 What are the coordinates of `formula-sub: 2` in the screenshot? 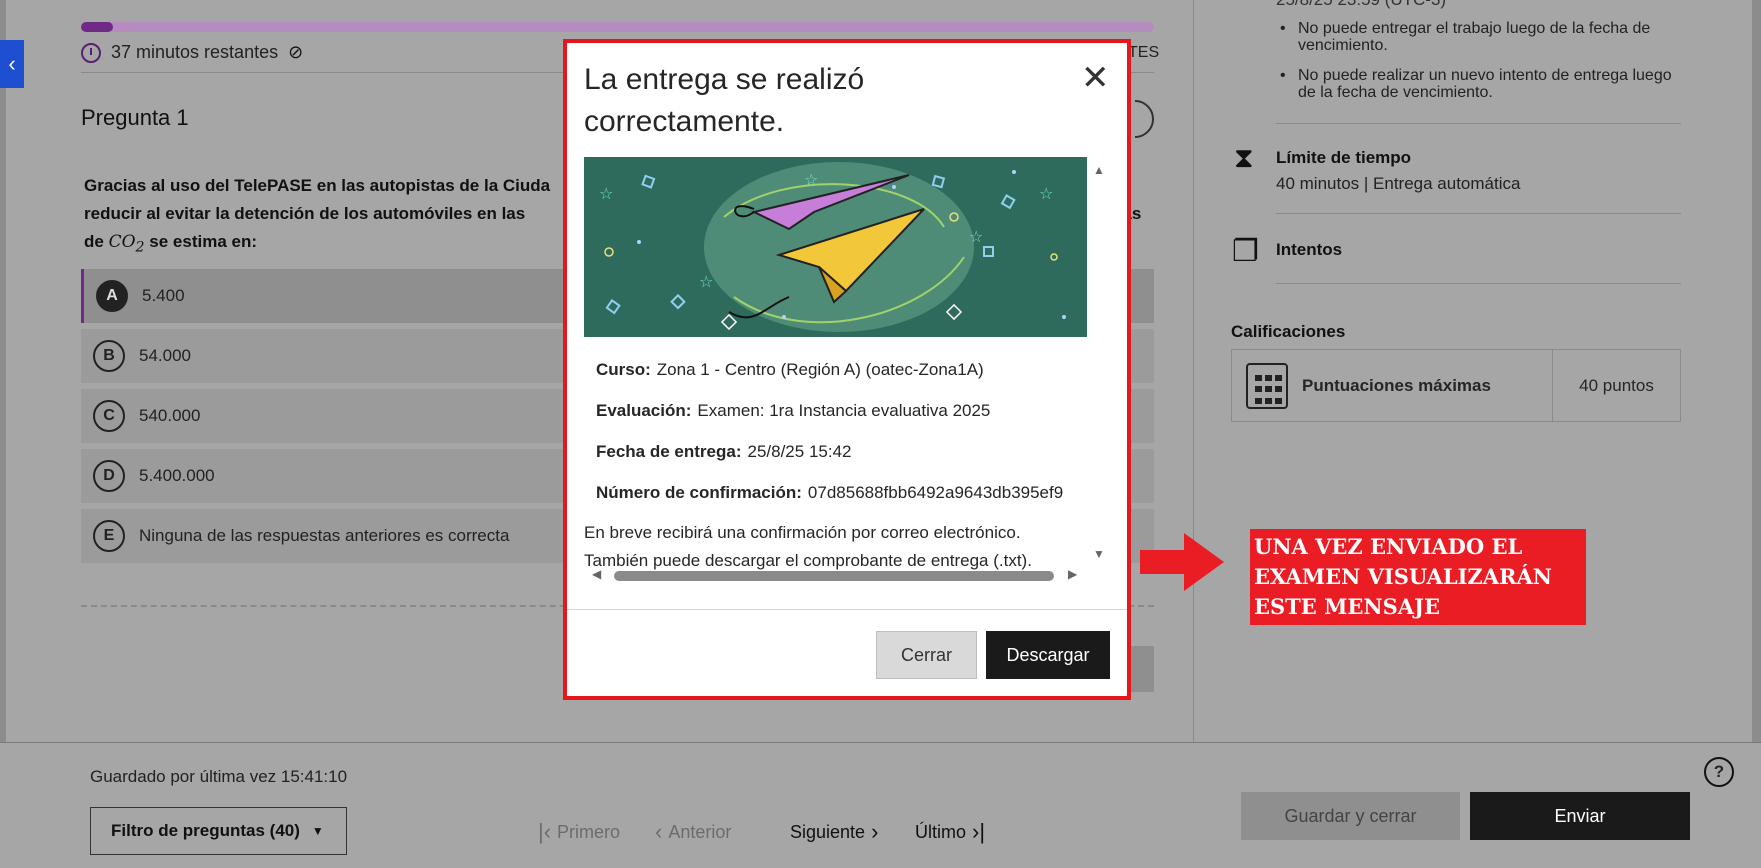 It's located at (140, 247).